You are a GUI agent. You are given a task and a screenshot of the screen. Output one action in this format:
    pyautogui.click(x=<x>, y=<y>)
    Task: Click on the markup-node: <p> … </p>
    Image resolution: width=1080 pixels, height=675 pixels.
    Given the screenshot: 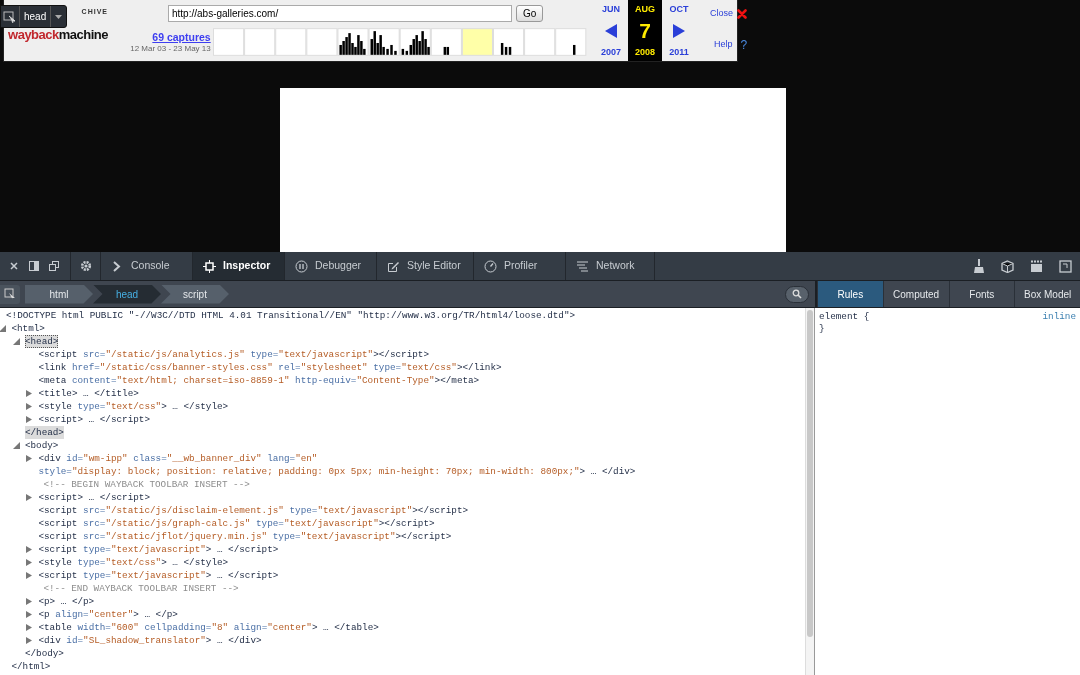 What is the action you would take?
    pyautogui.click(x=66, y=601)
    